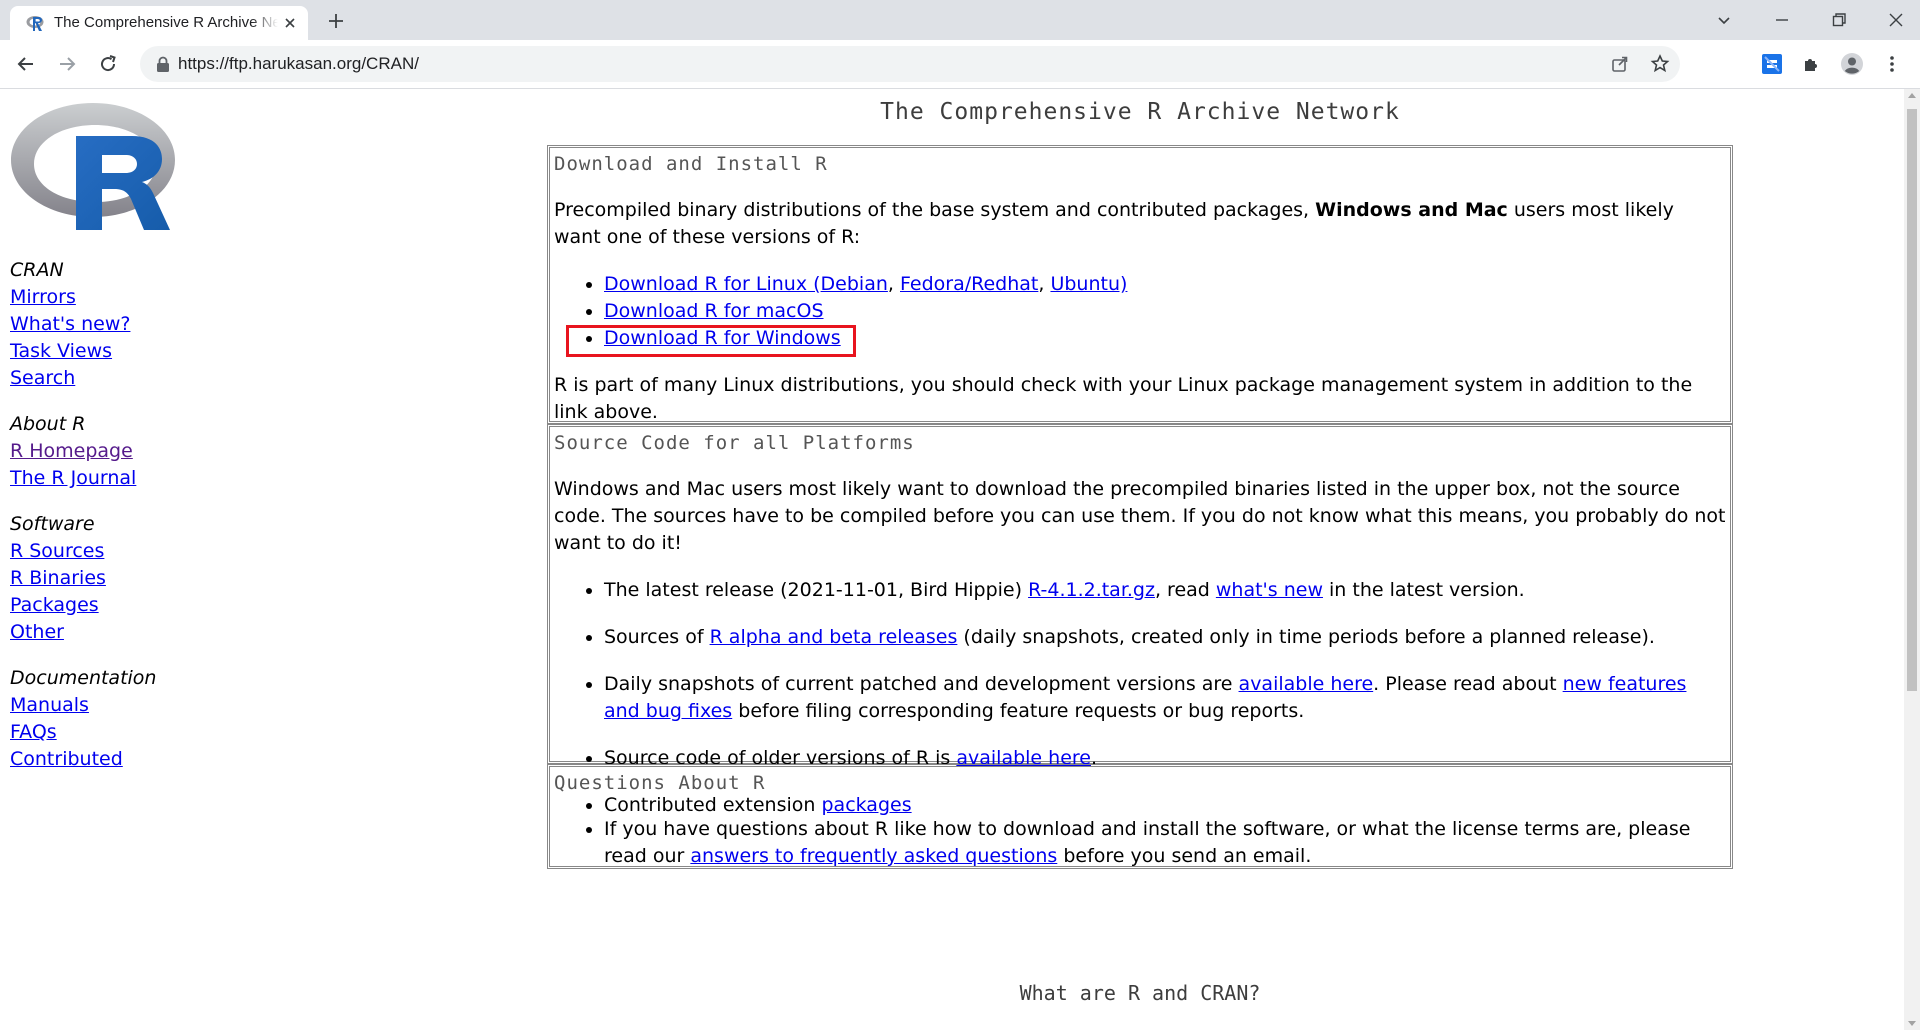 This screenshot has width=1920, height=1030. What do you see at coordinates (854, 284) in the screenshot?
I see `debian-link: Debian` at bounding box center [854, 284].